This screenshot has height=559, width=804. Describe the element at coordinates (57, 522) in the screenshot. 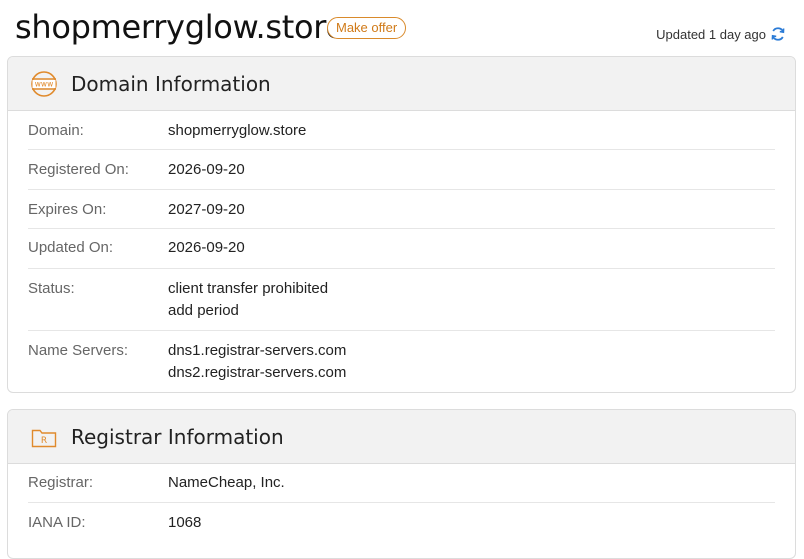

I see `row-label: IANA ID:` at that location.